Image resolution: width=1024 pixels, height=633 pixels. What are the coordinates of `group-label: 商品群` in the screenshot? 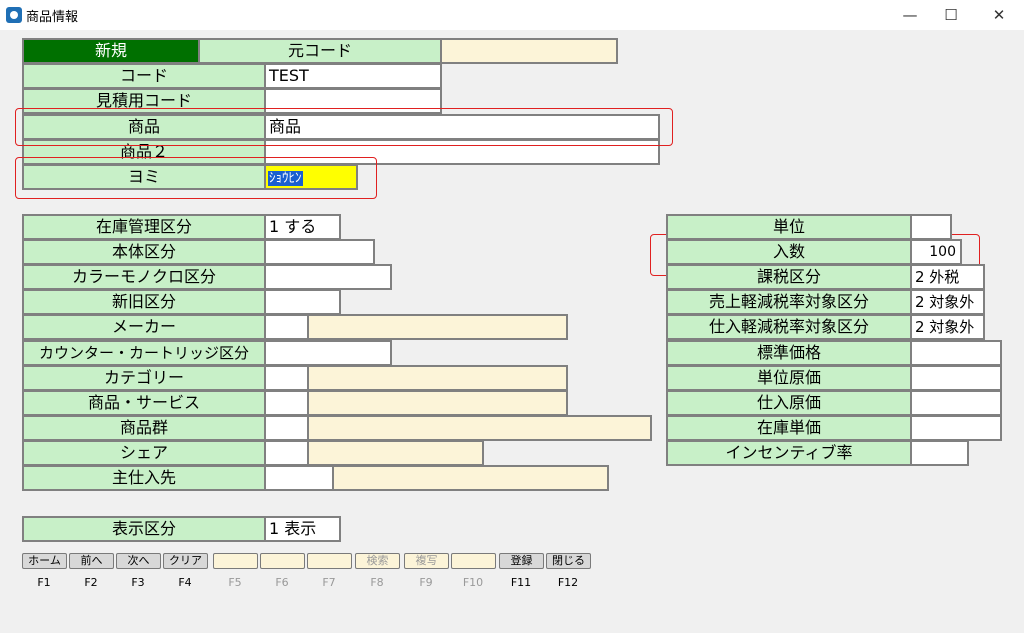 It's located at (144, 428).